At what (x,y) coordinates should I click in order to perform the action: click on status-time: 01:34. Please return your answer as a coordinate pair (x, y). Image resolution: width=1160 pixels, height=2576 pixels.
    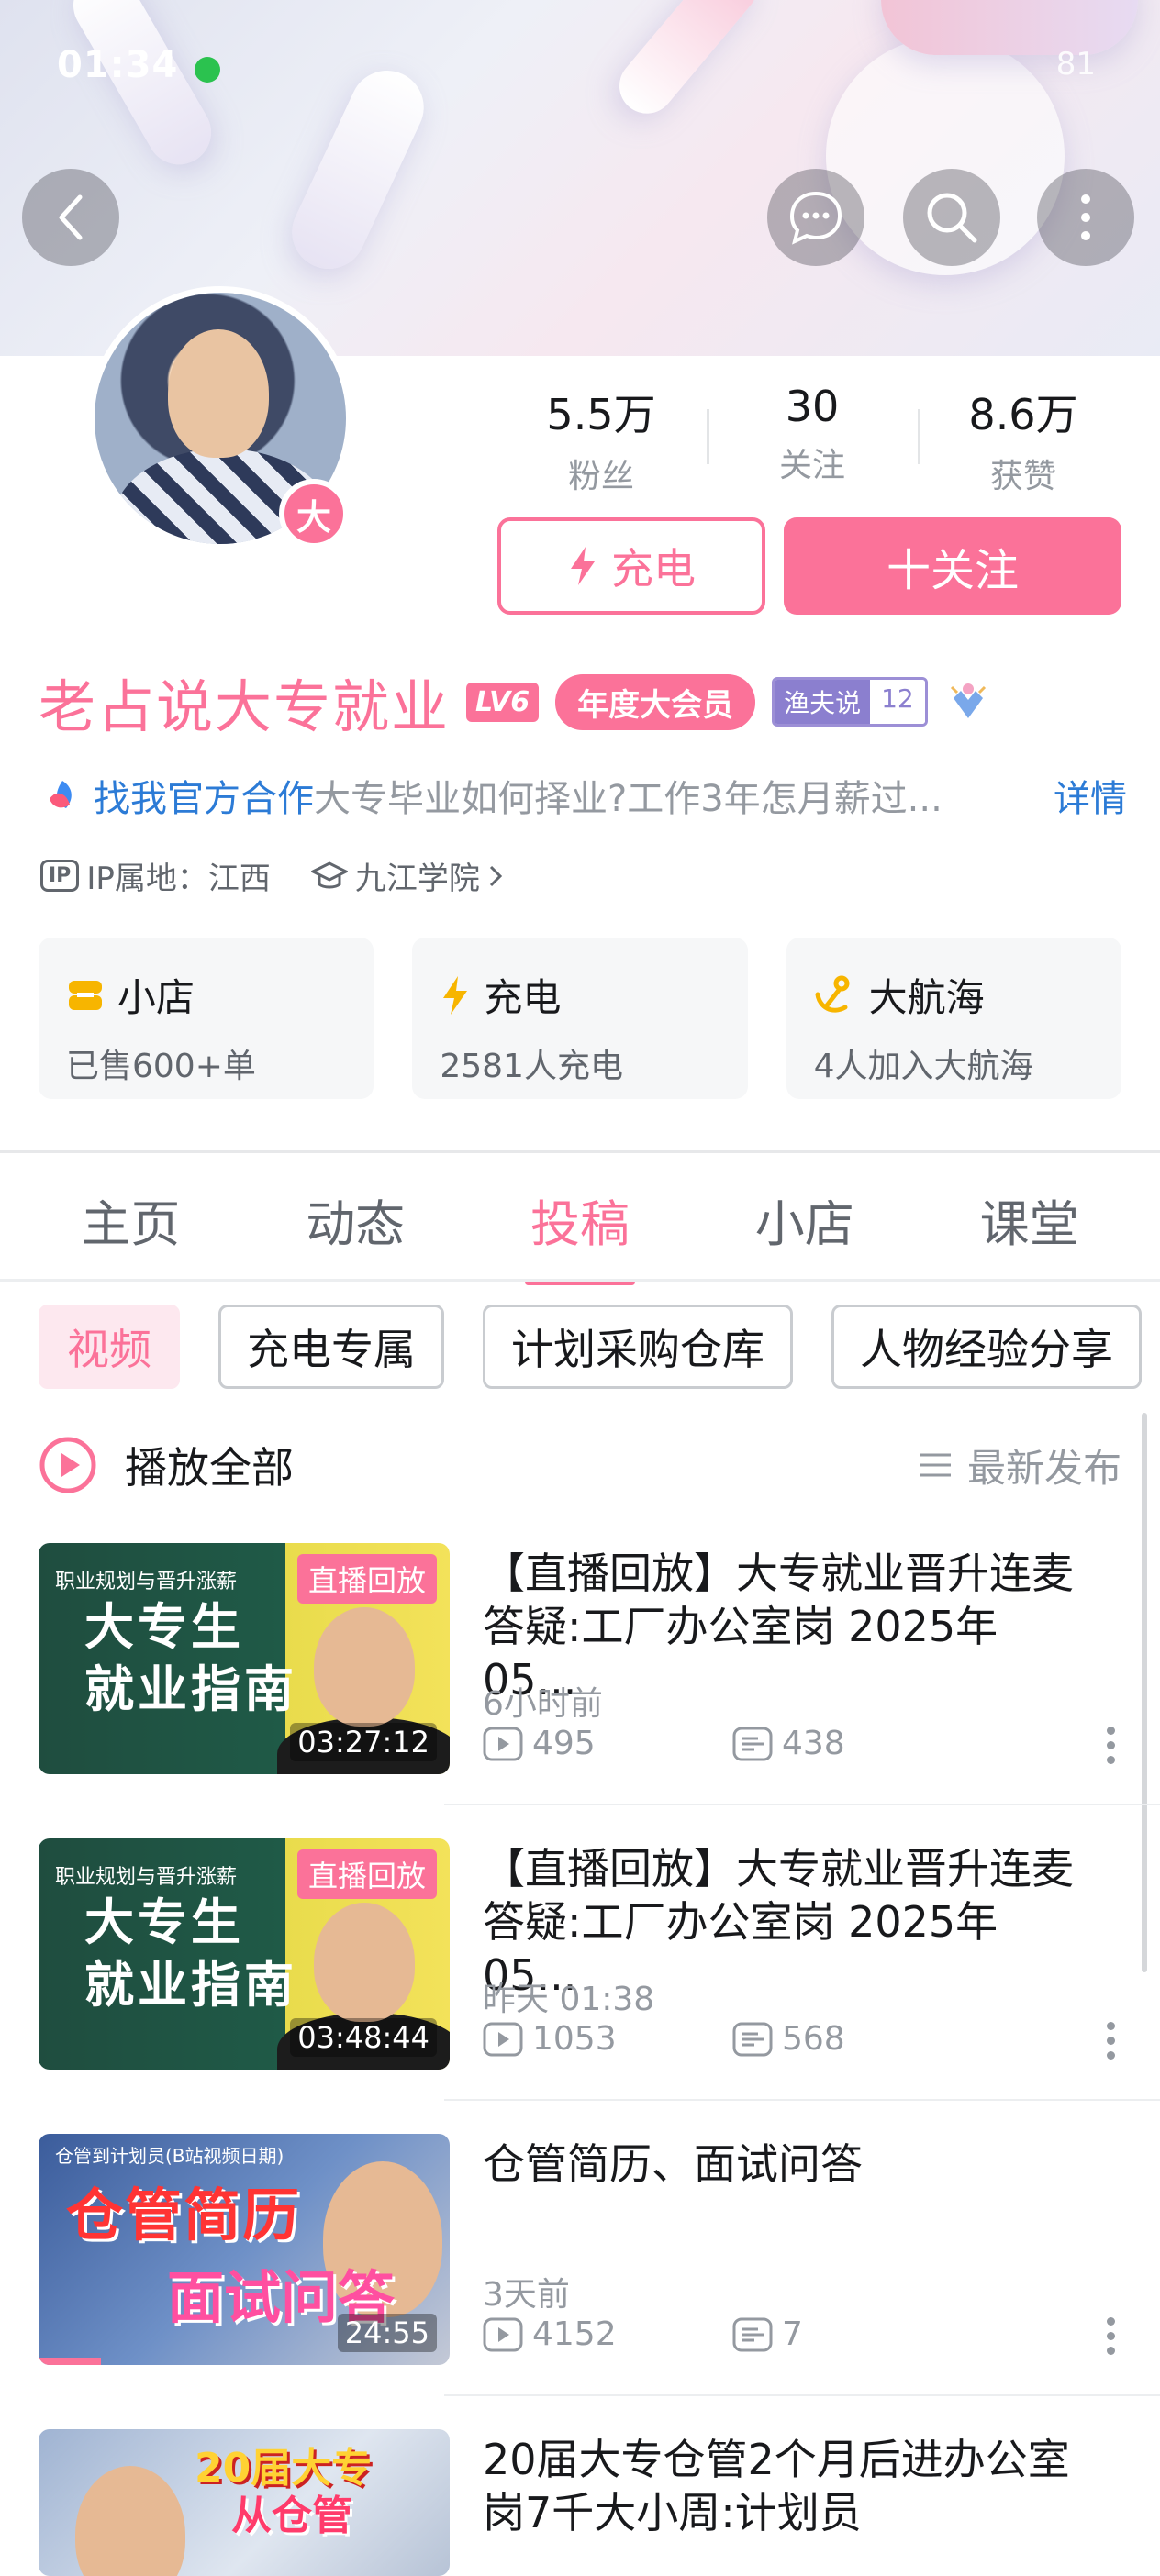
    Looking at the image, I should click on (118, 65).